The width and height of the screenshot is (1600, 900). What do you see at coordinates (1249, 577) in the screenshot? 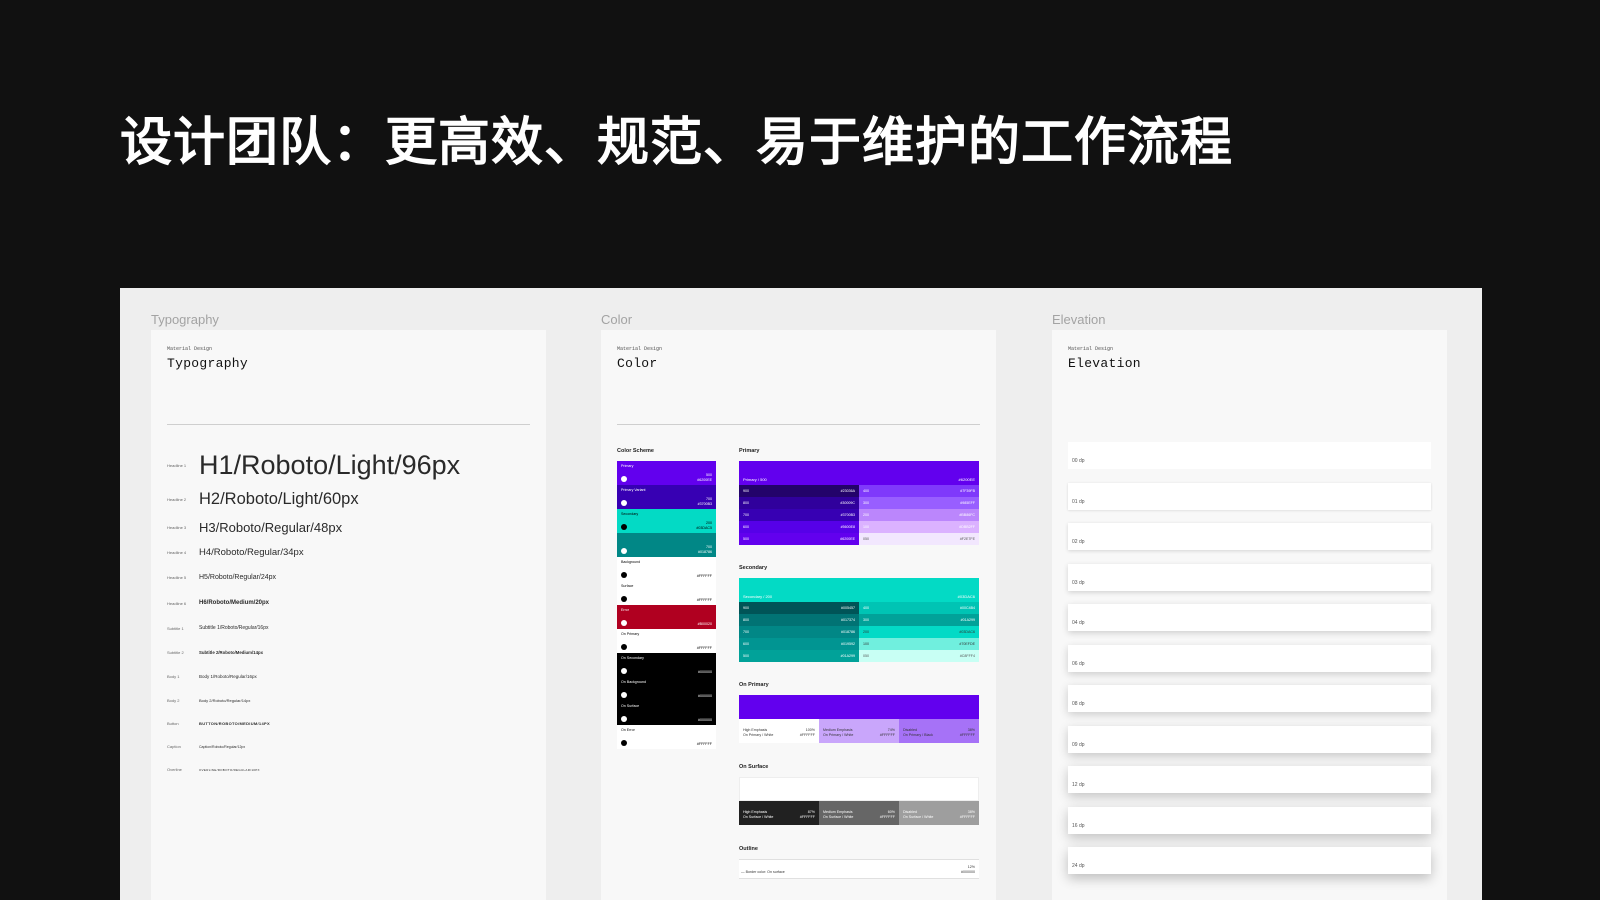
I see `elevation-card: 03 dp` at bounding box center [1249, 577].